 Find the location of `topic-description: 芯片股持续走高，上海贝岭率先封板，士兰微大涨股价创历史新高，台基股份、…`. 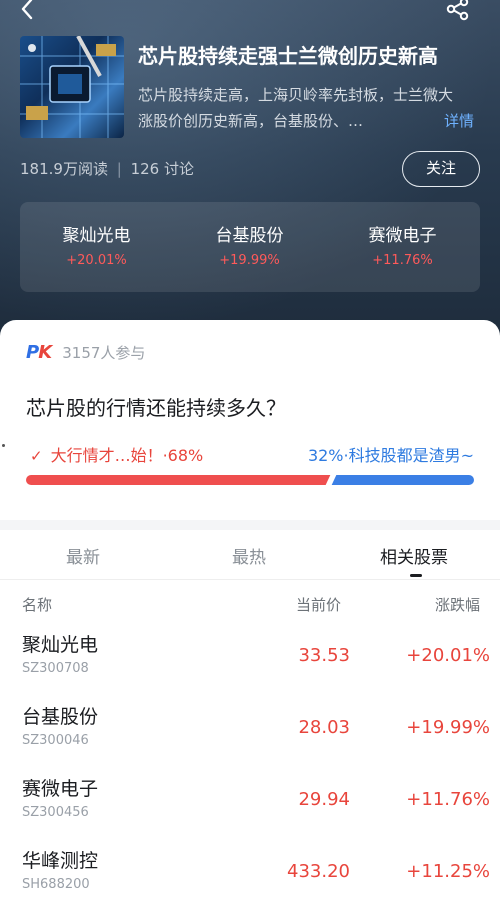

topic-description: 芯片股持续走高，上海贝岭率先封板，士兰微大涨股价创历史新高，台基股份、… is located at coordinates (296, 108).